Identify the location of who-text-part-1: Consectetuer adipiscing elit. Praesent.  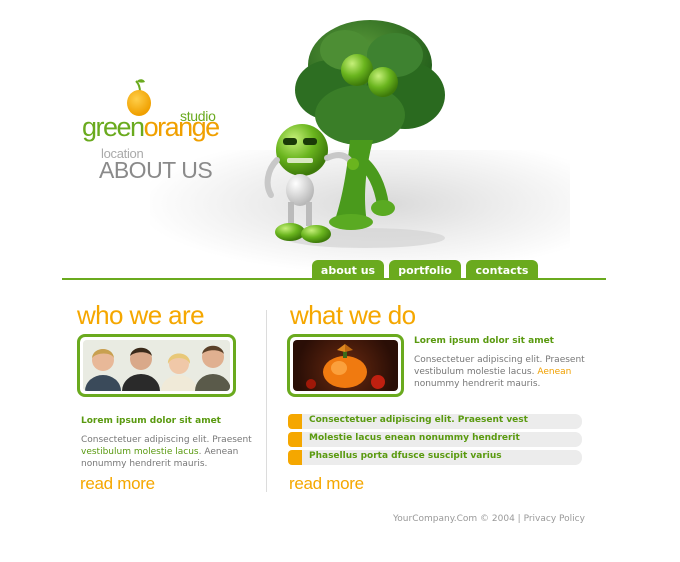
(166, 440).